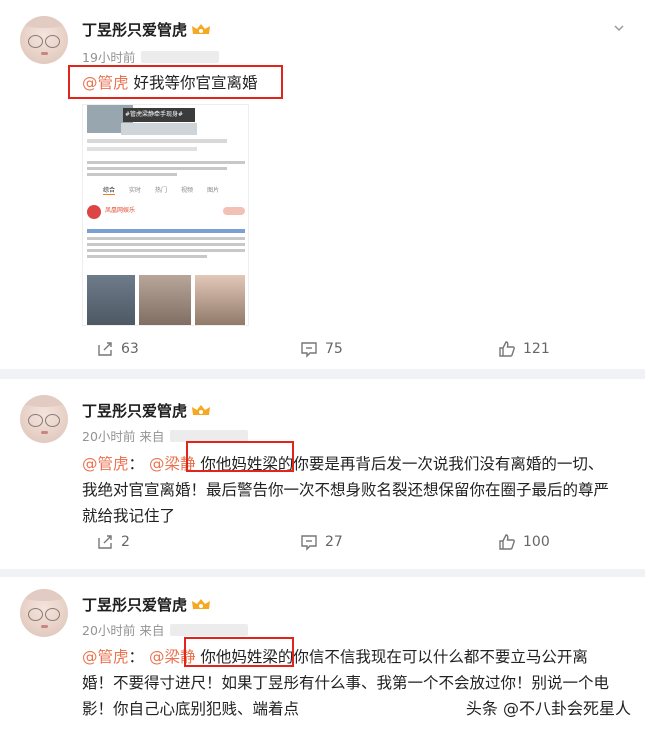 Image resolution: width=645 pixels, height=731 pixels. I want to click on repost-button: 2, so click(113, 542).